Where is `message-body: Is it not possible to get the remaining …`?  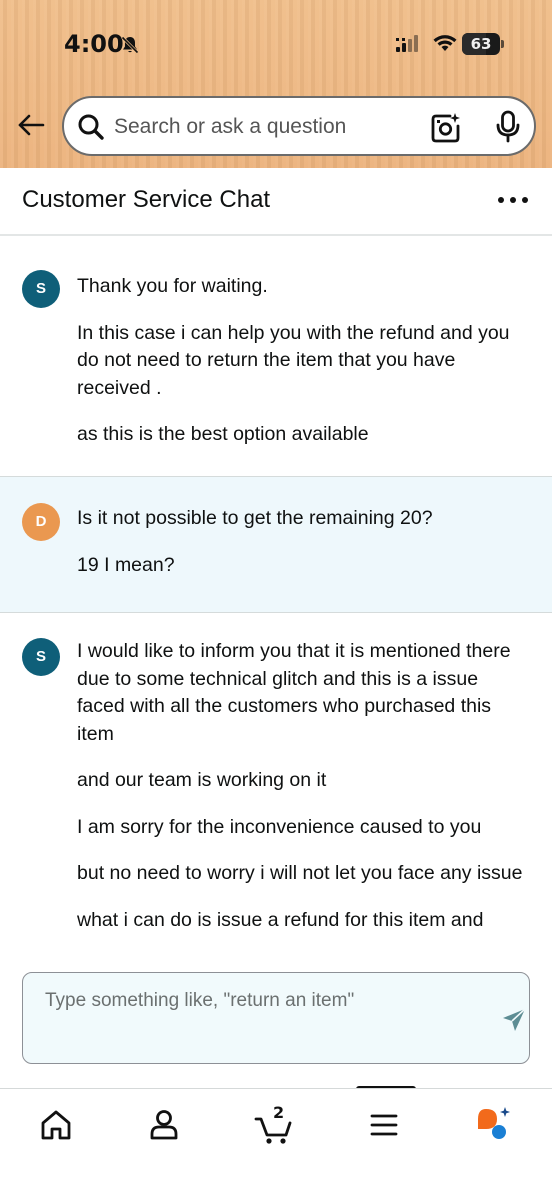 message-body: Is it not possible to get the remaining … is located at coordinates (302, 551).